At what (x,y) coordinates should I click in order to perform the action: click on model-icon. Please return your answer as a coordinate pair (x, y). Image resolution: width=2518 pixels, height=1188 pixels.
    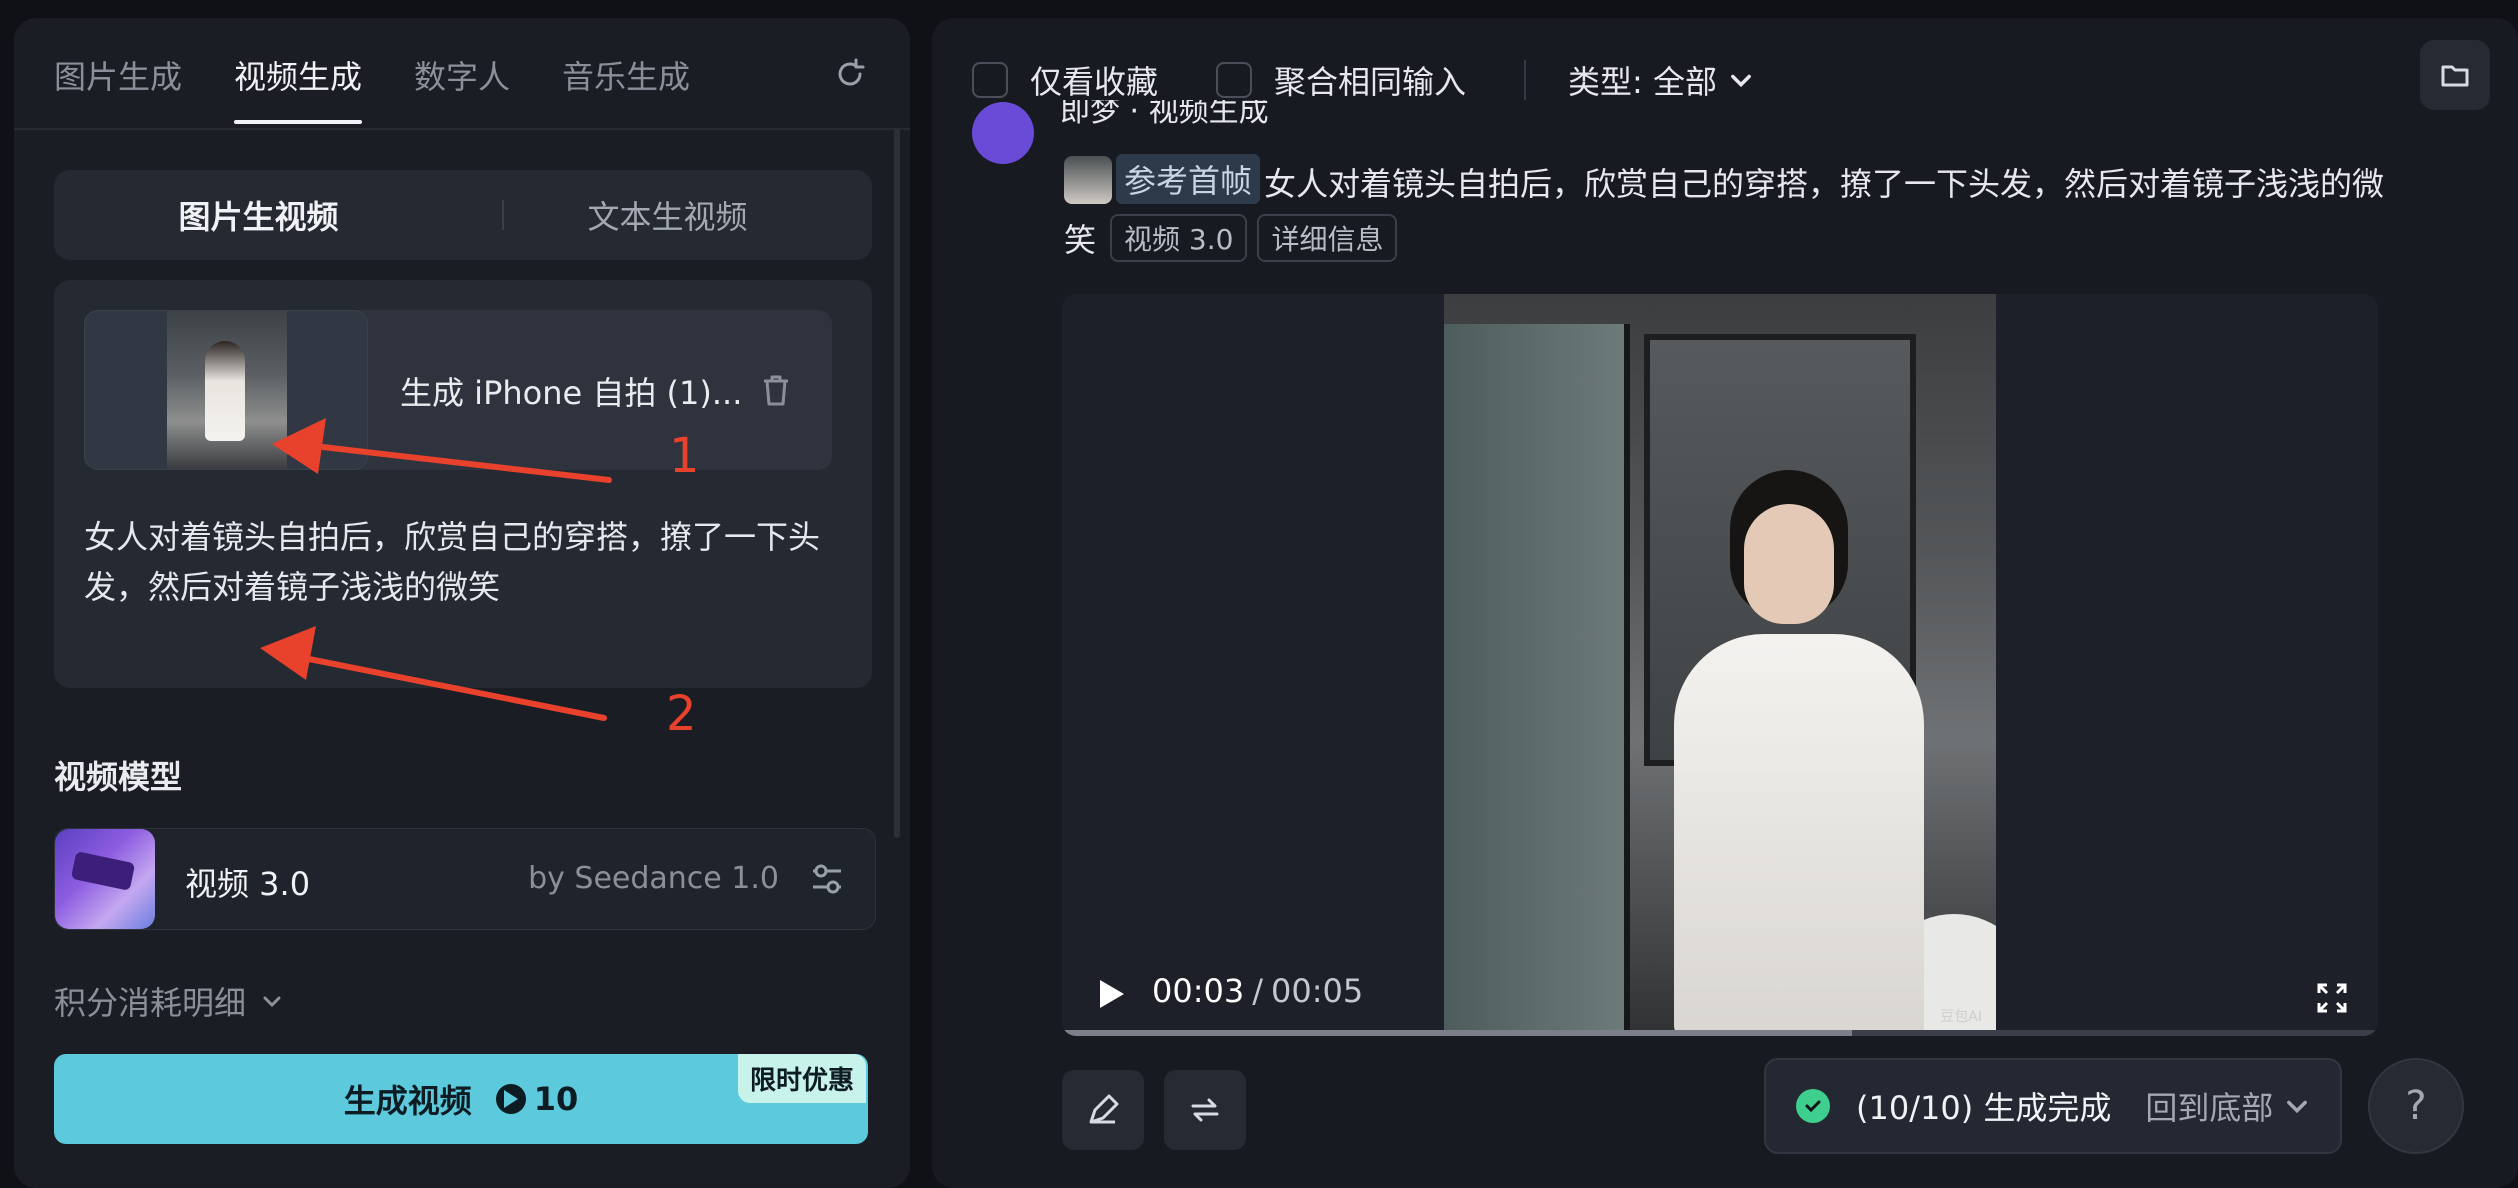
    Looking at the image, I should click on (105, 879).